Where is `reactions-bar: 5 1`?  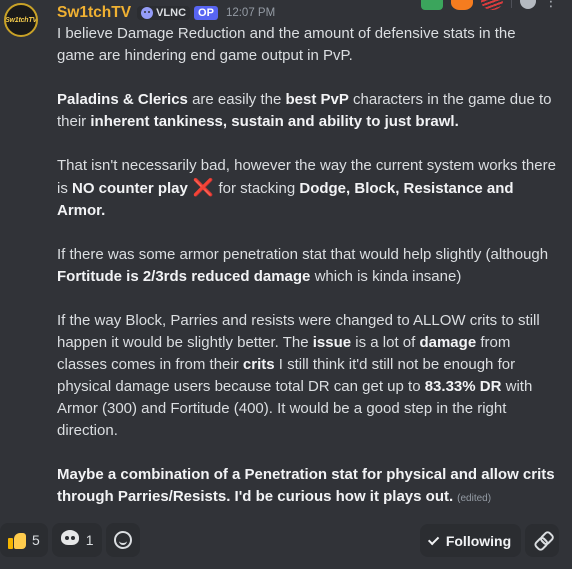
reactions-bar: 5 1 is located at coordinates (70, 540).